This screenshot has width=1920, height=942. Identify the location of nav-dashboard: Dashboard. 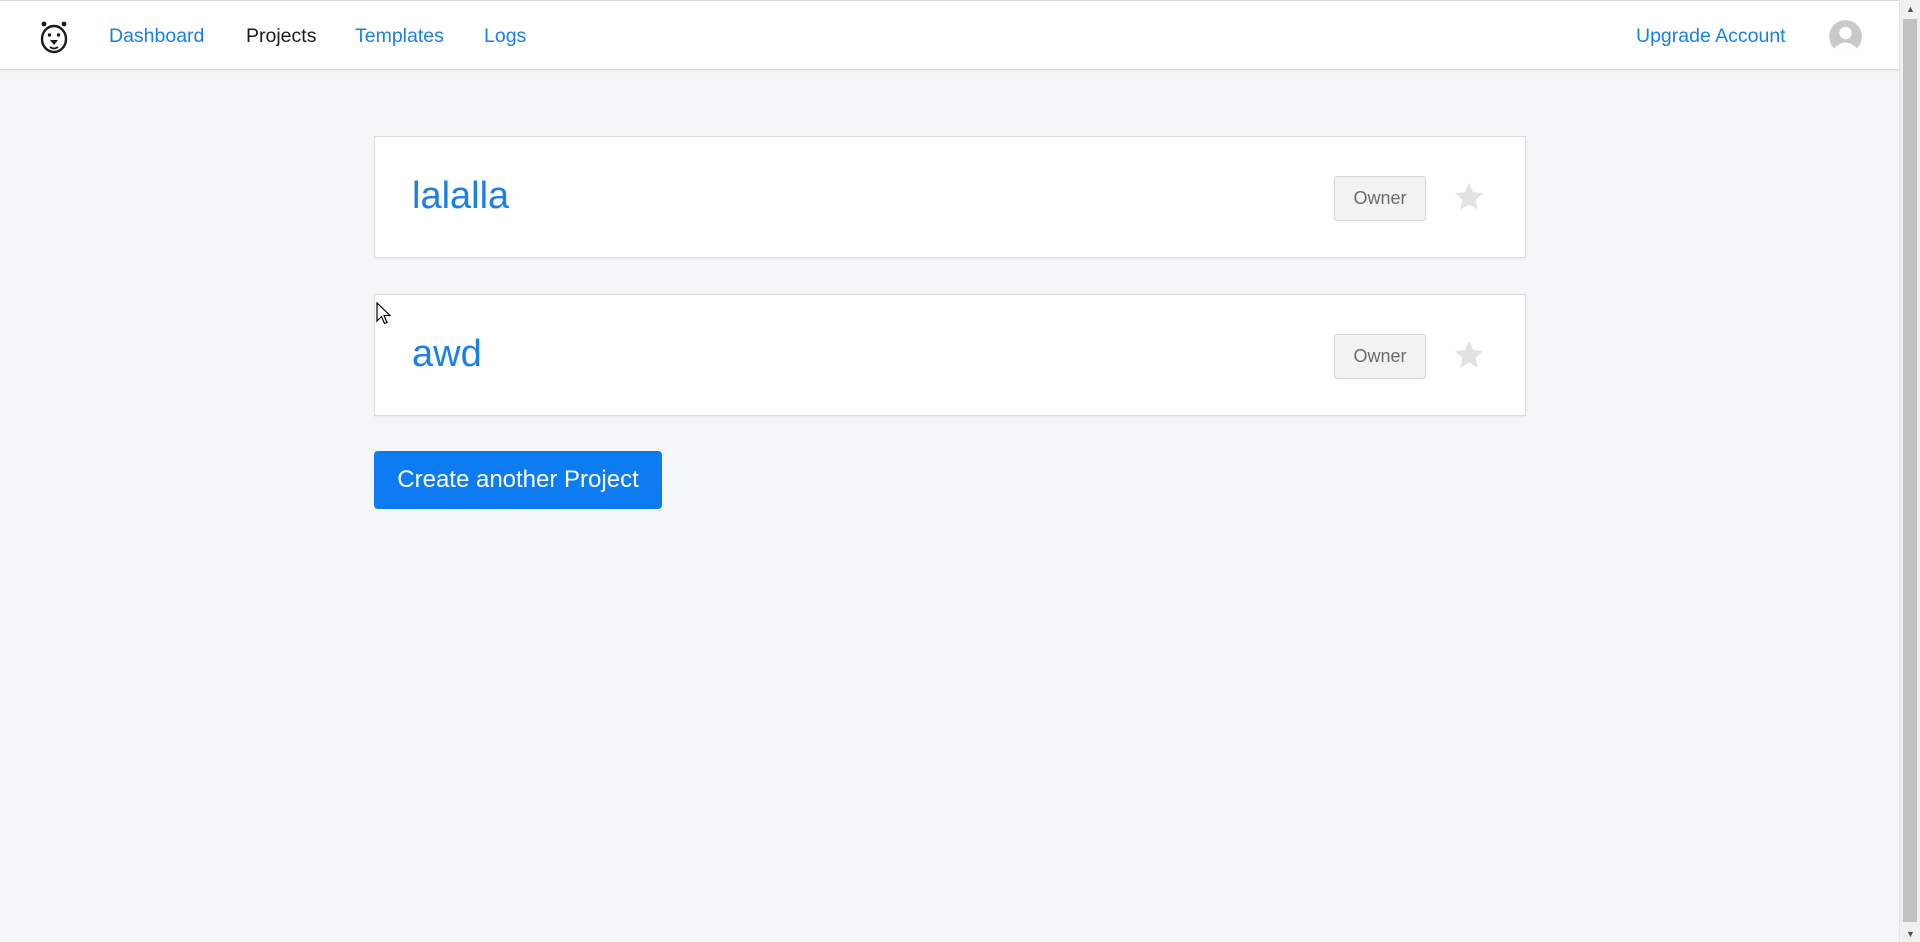
(156, 36).